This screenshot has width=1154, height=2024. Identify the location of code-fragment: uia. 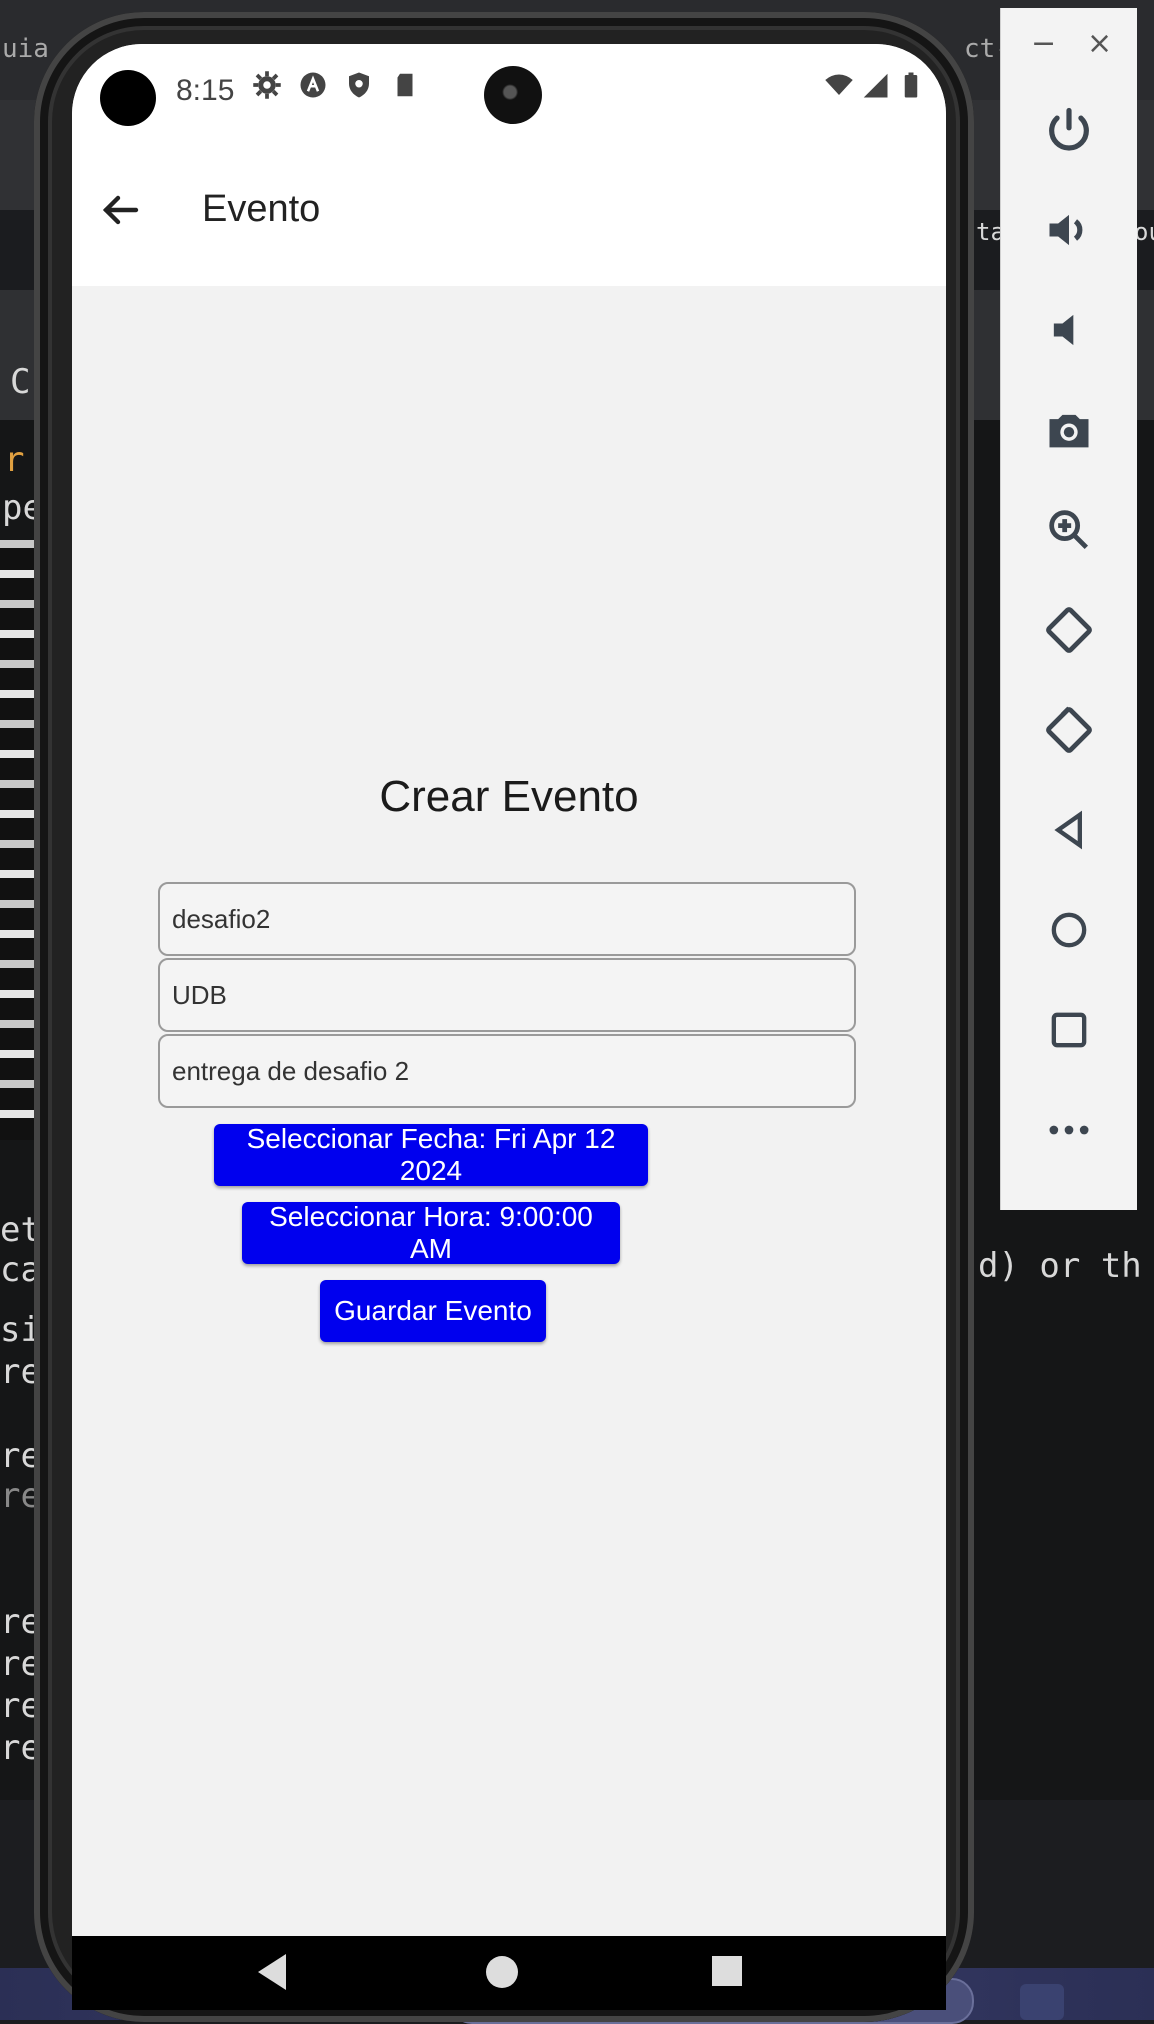
(25, 49).